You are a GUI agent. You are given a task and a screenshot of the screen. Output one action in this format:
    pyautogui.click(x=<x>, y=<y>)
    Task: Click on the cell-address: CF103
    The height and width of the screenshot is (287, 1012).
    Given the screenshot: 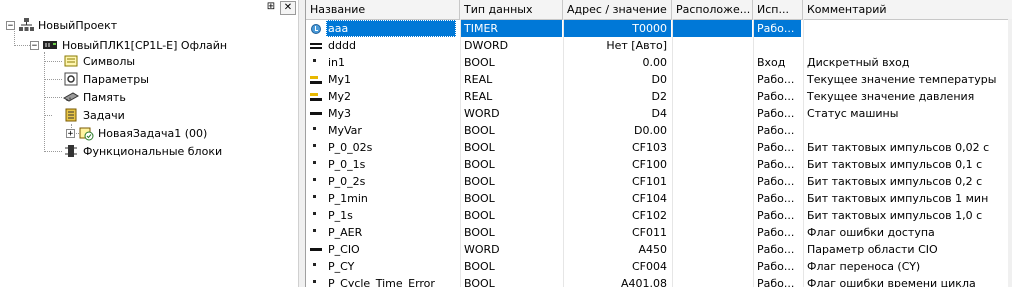 What is the action you would take?
    pyautogui.click(x=617, y=147)
    